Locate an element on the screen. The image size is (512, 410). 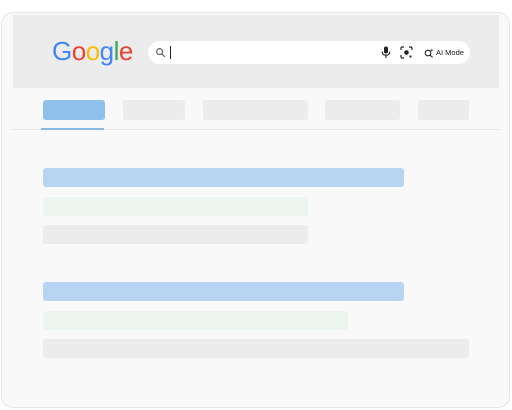
result-1-snippet is located at coordinates (175, 234).